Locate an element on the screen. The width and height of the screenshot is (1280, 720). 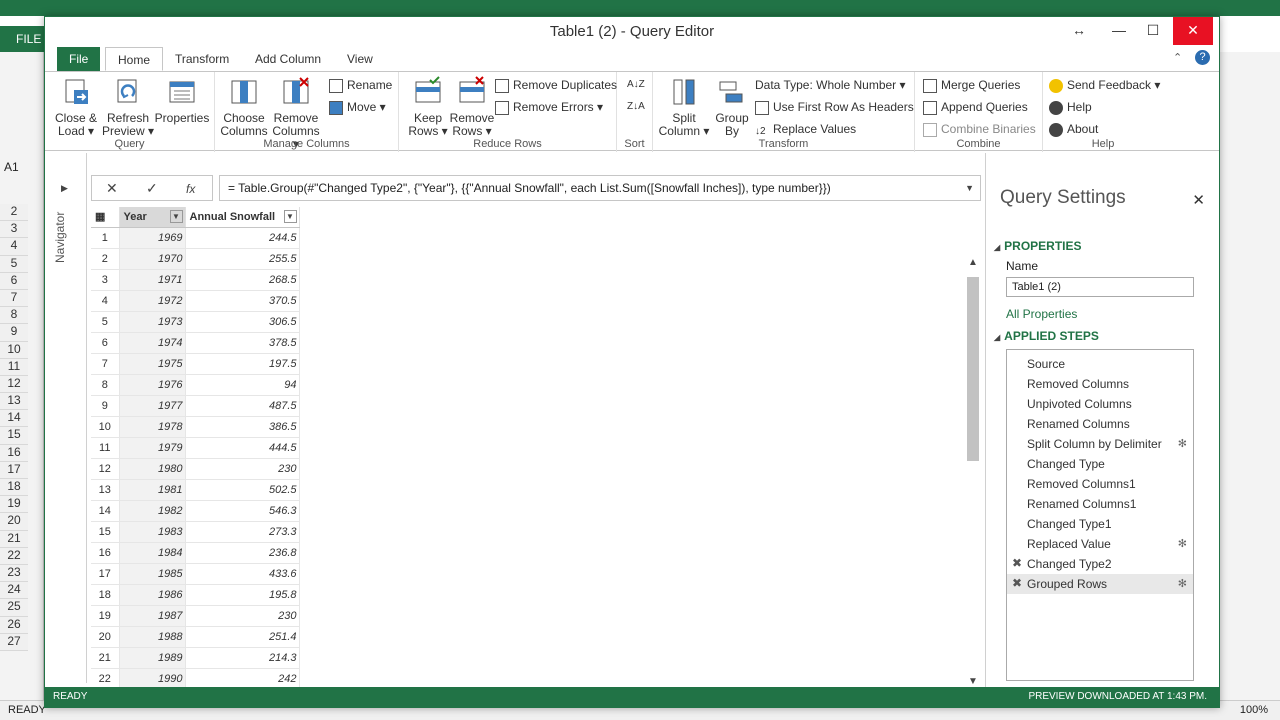
scroll-down-icon: ▼ is located at coordinates (973, 681).